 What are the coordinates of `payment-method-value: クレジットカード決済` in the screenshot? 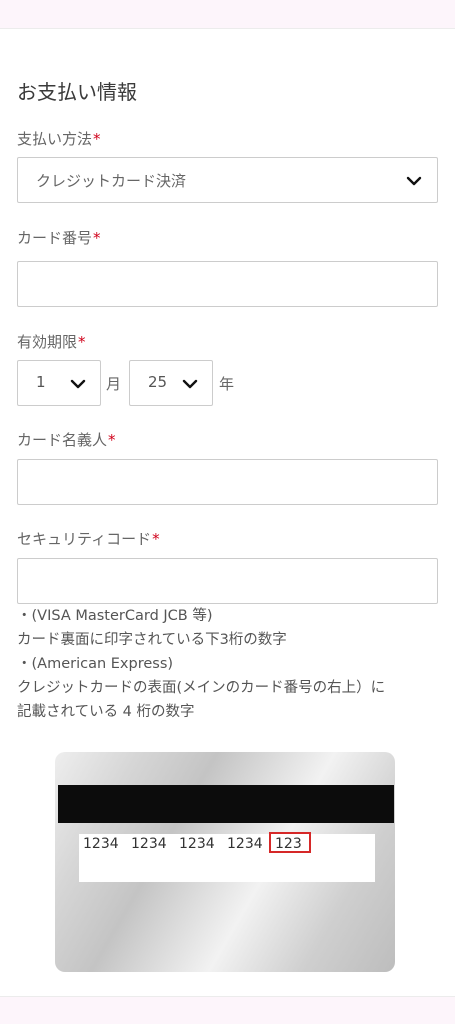 It's located at (111, 181).